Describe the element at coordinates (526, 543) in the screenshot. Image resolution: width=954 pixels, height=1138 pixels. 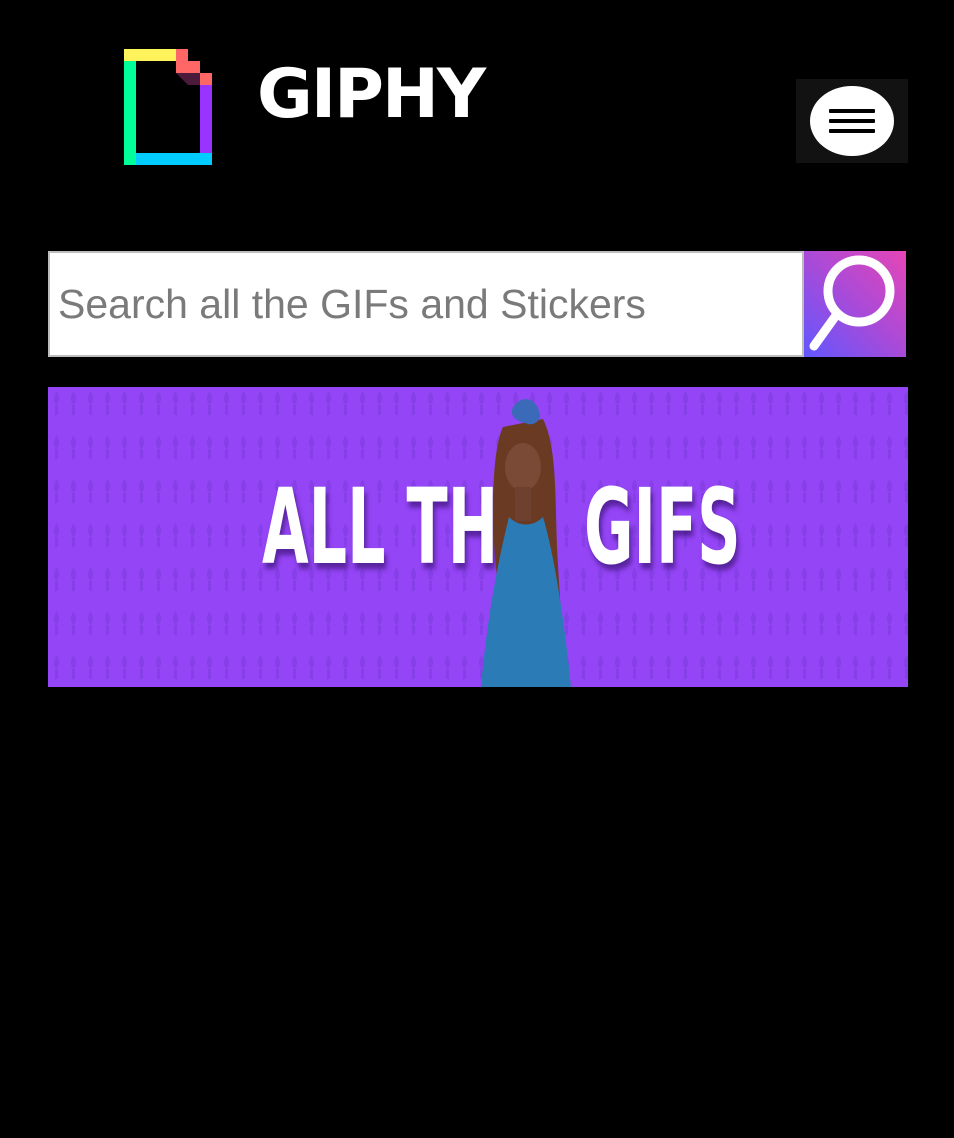
I see `banner-person-image` at that location.